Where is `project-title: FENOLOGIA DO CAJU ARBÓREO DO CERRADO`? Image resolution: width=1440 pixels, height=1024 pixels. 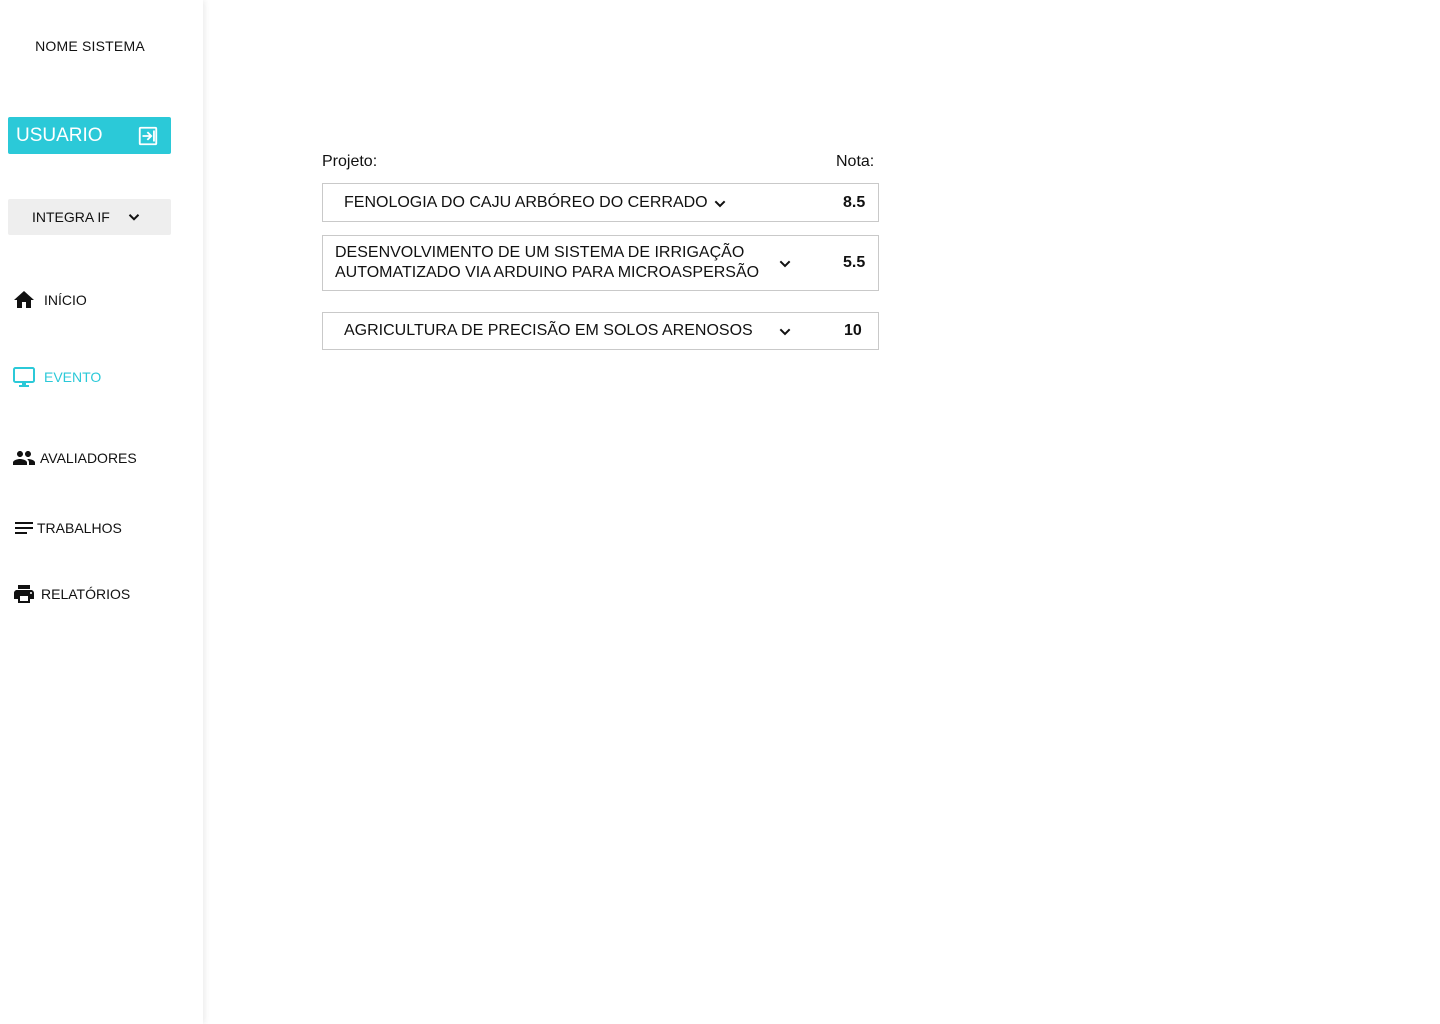
project-title: FENOLOGIA DO CAJU ARBÓREO DO CERRADO is located at coordinates (526, 202).